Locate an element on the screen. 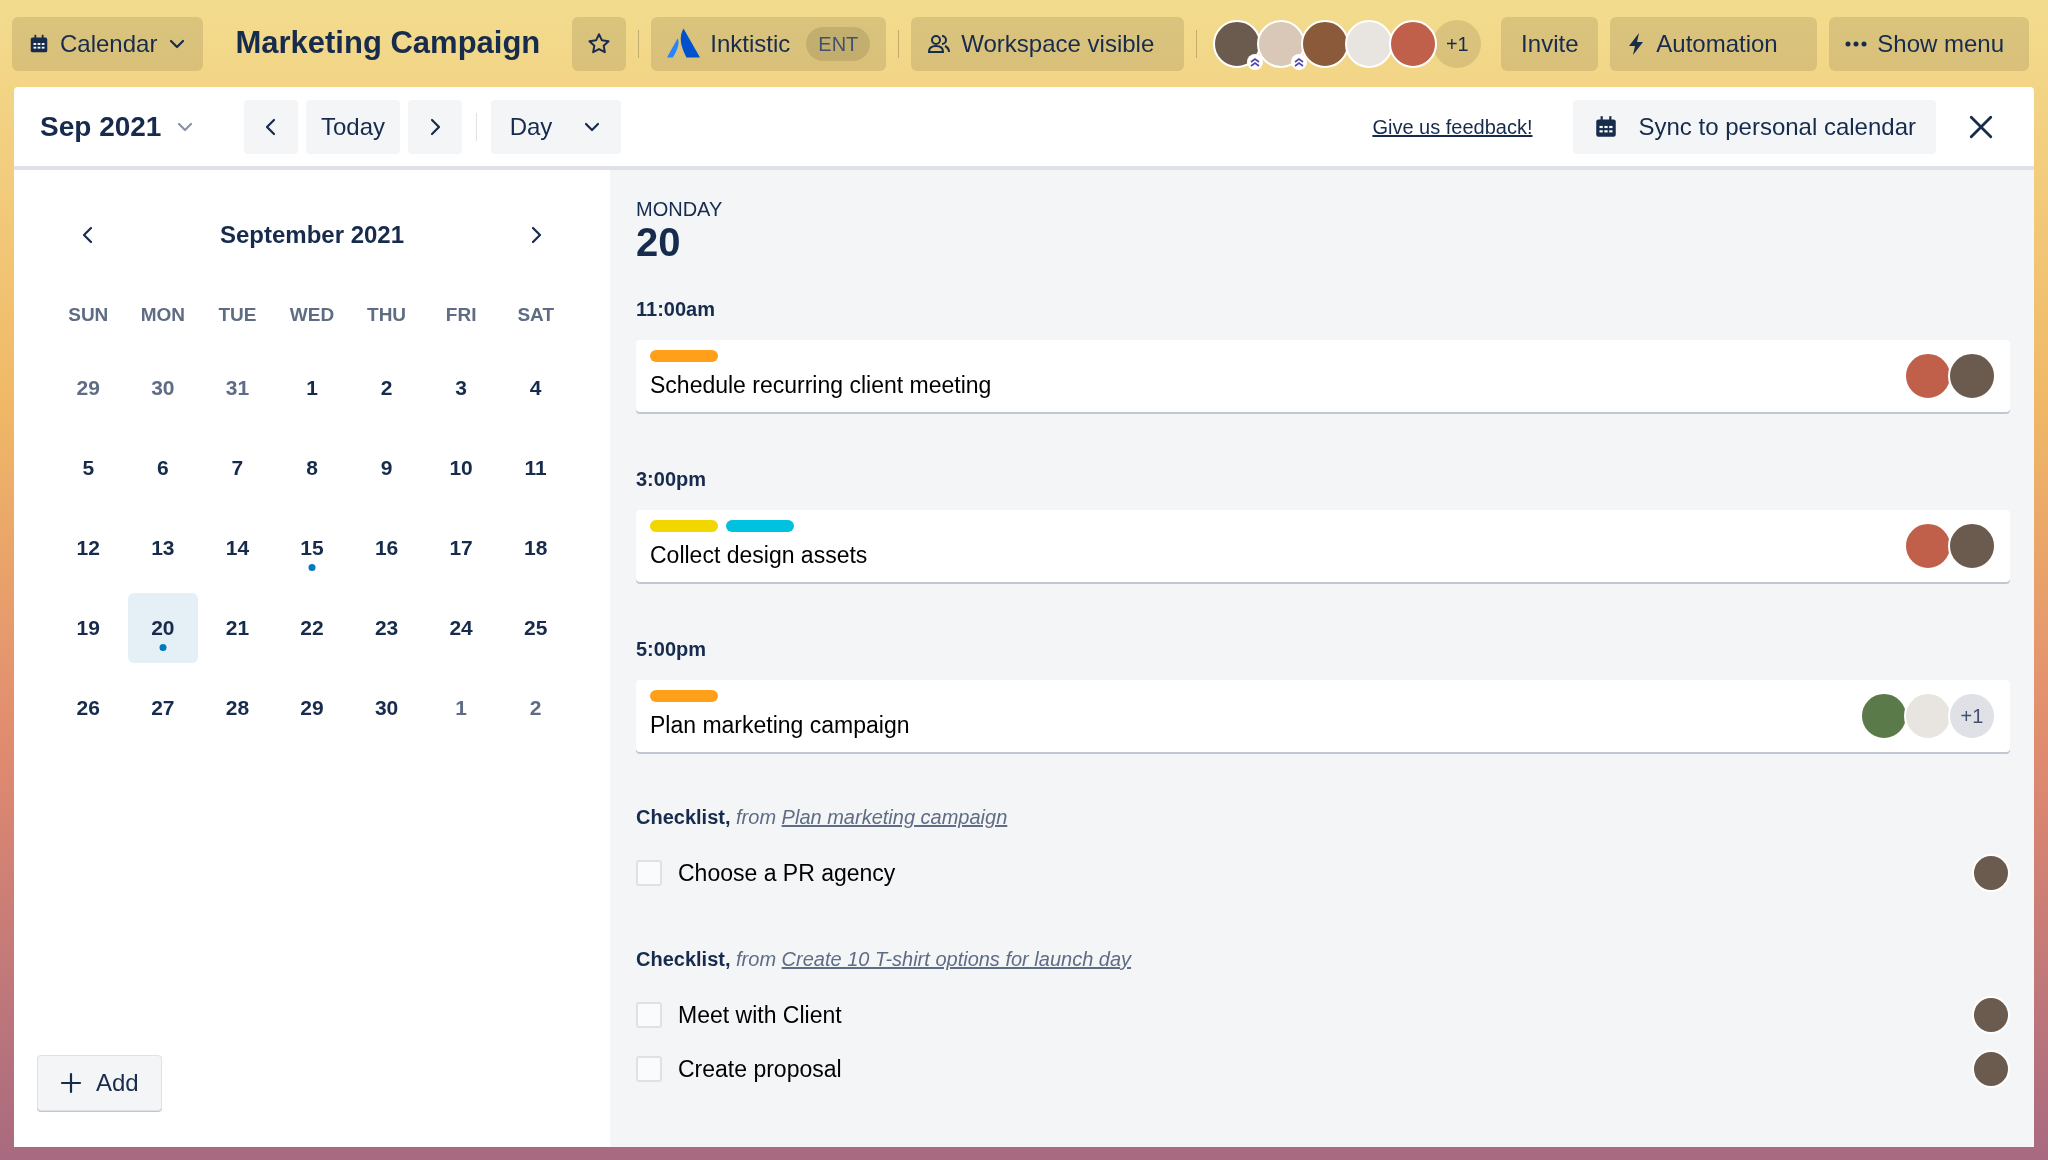  plus-icon is located at coordinates (71, 1083).